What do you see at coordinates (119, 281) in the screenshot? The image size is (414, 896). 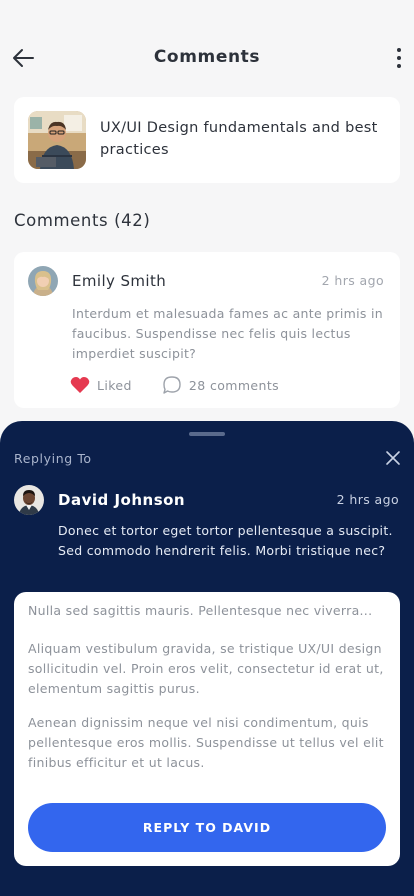 I see `comment-author: Emily Smith` at bounding box center [119, 281].